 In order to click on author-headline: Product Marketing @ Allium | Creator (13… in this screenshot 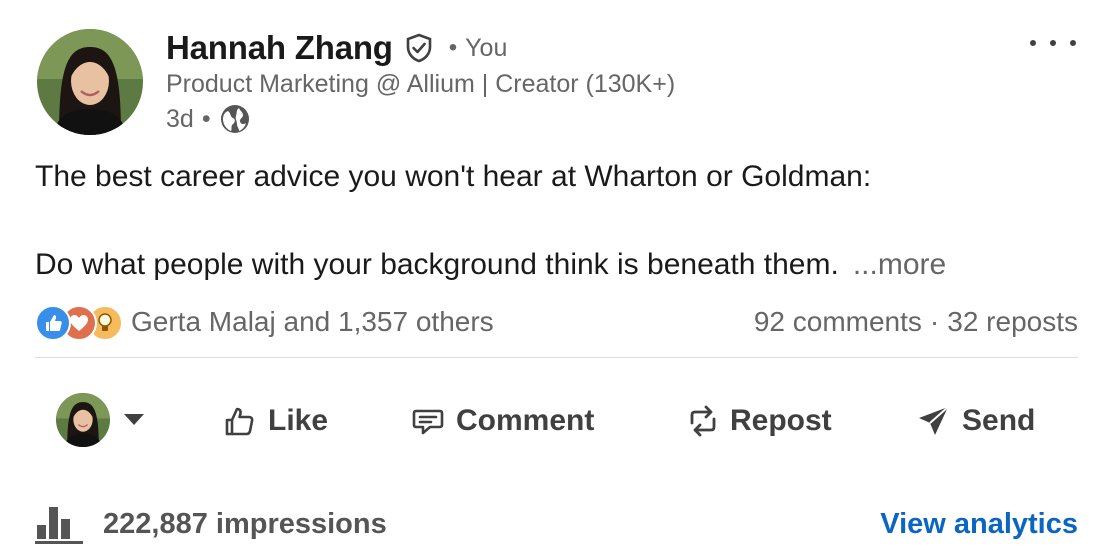, I will do `click(421, 84)`.